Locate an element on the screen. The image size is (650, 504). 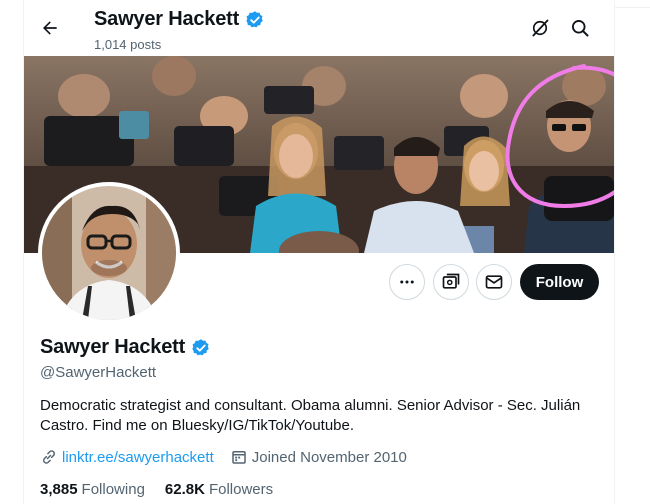
grok-button is located at coordinates (540, 28).